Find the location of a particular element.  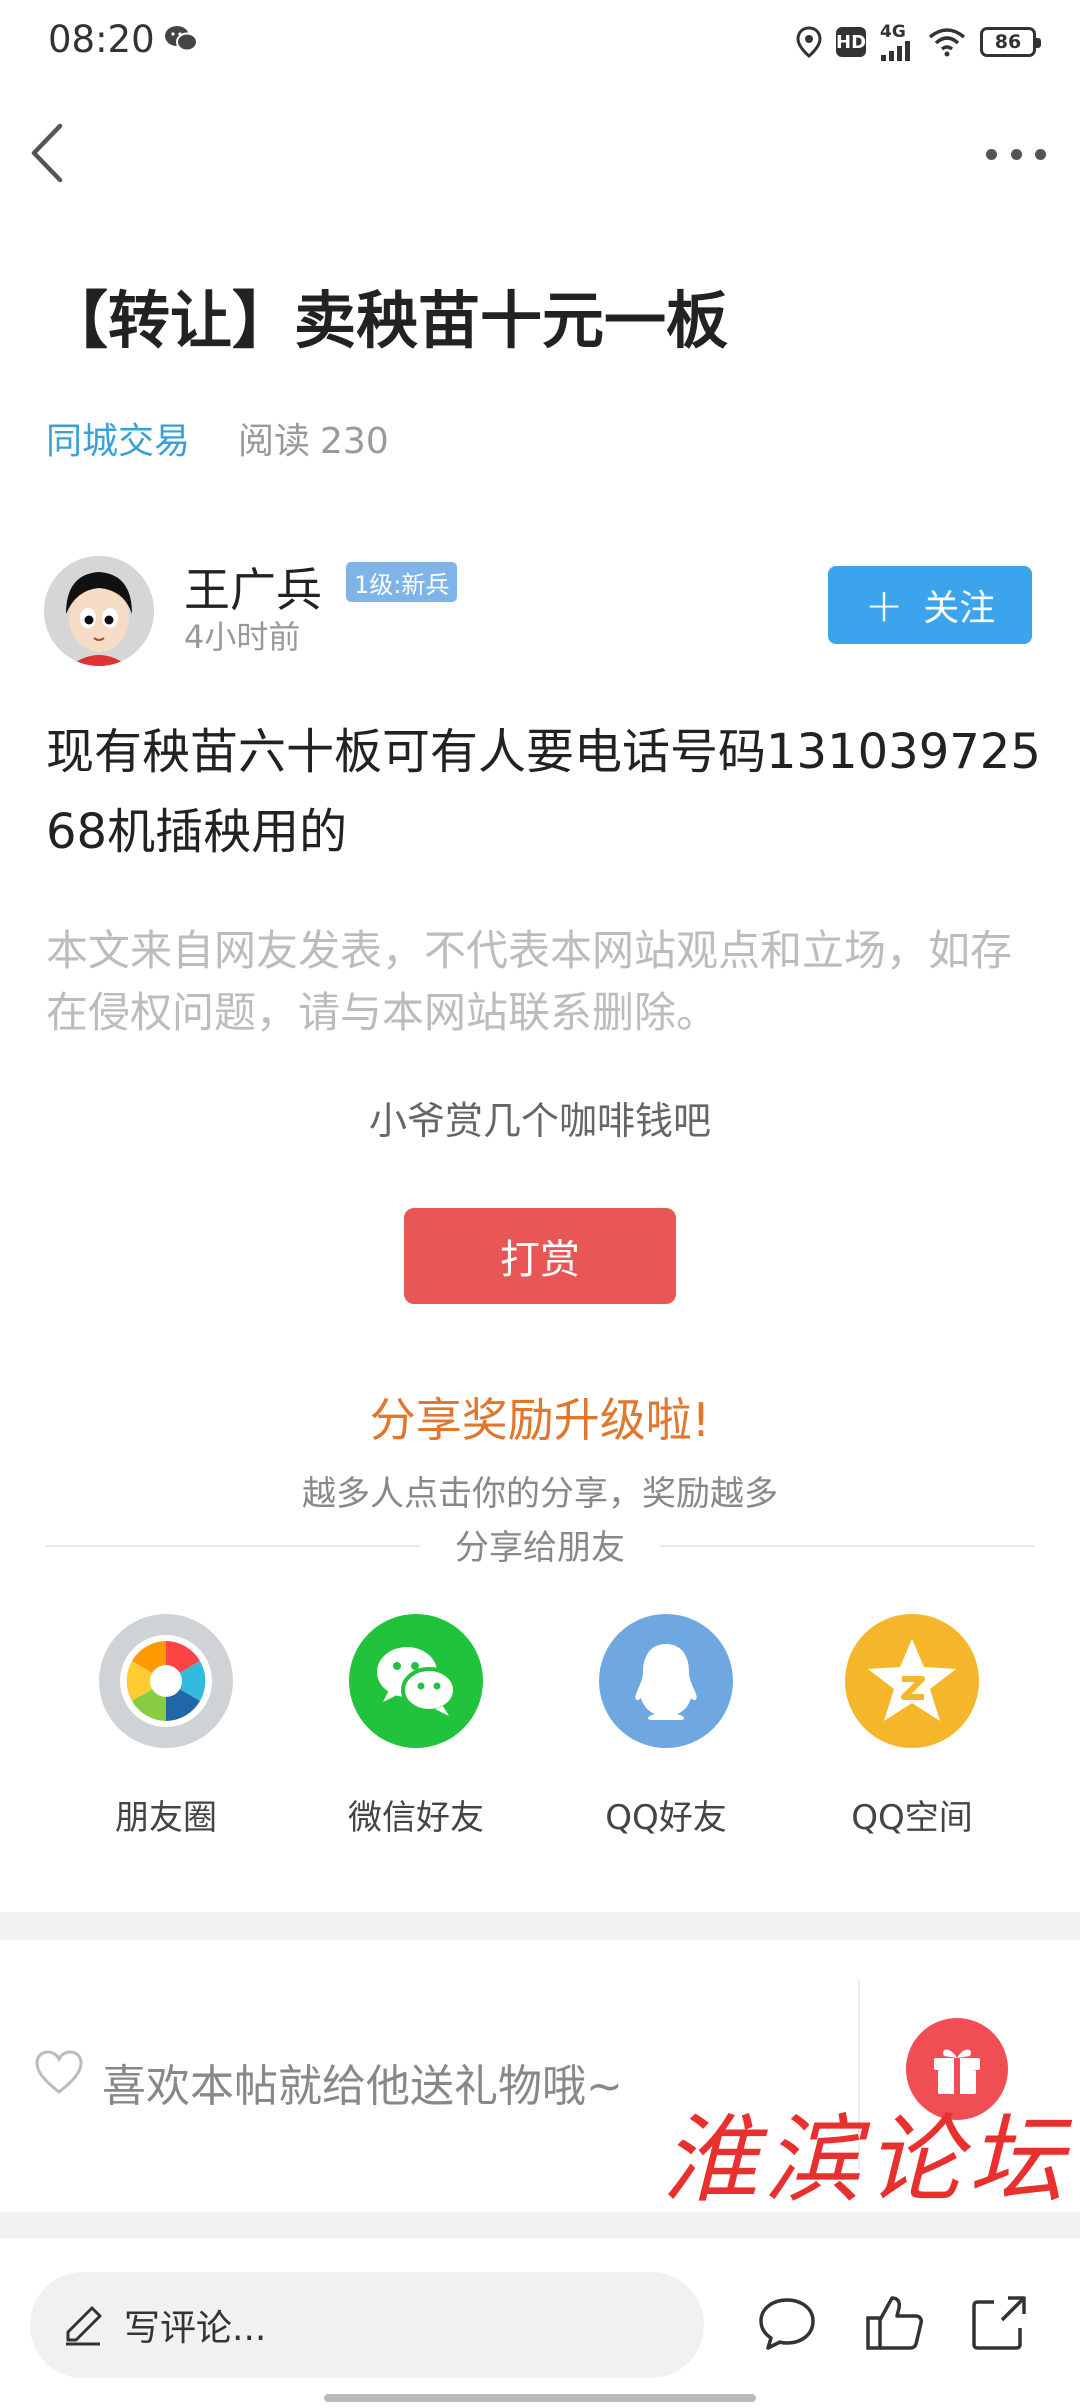

share-qzone-label: QQ空间 is located at coordinates (912, 1818).